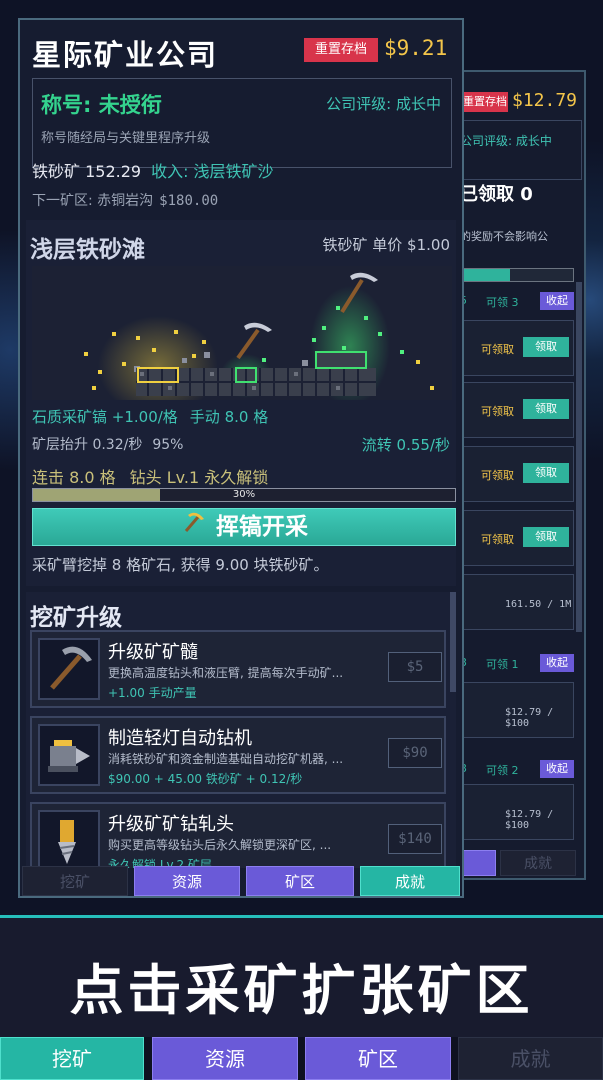 This screenshot has width=603, height=1080. I want to click on bottom-tab-zones: 矿区, so click(378, 1058).